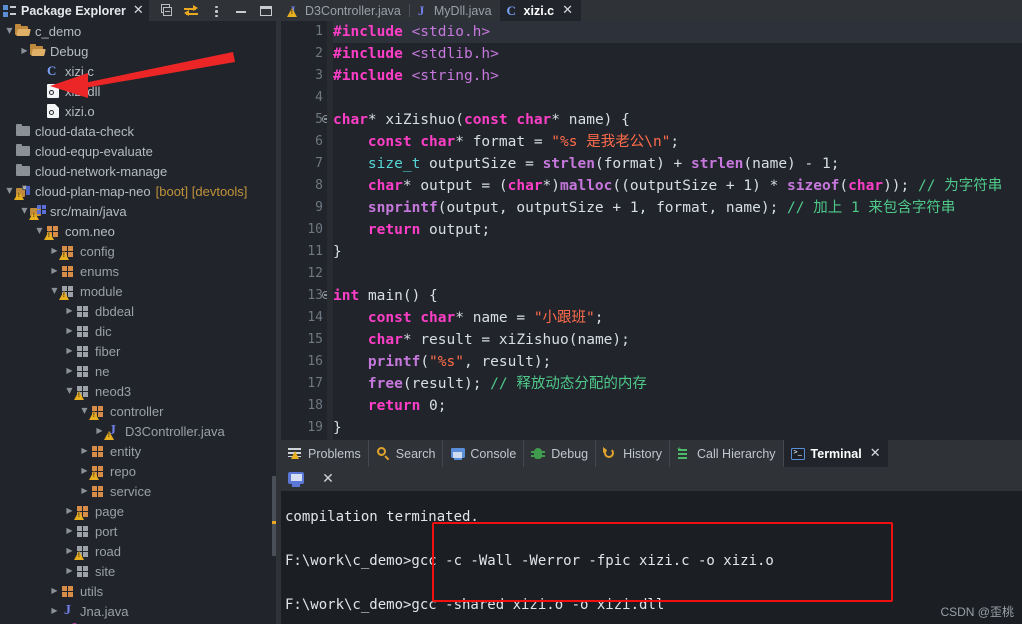  What do you see at coordinates (74, 10) in the screenshot?
I see `tab-package-explorer: Package Explorer ✕` at bounding box center [74, 10].